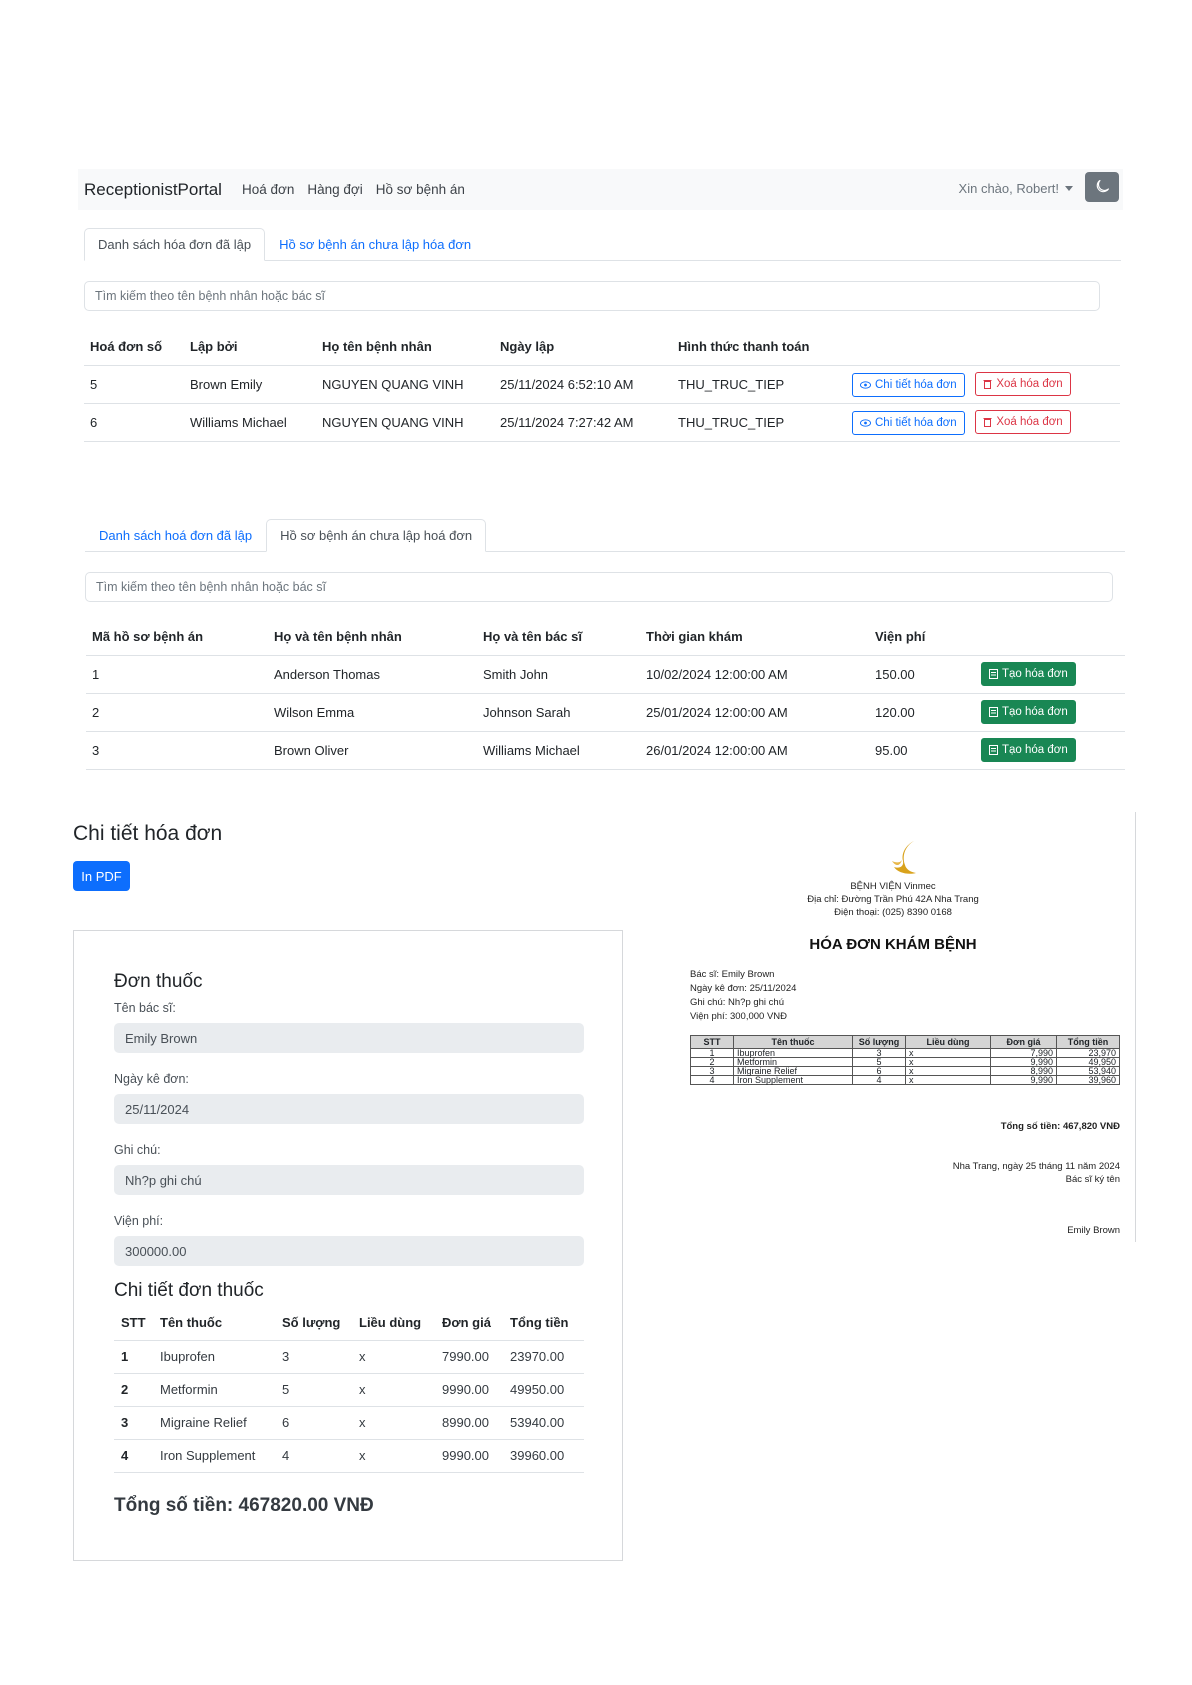 This screenshot has width=1192, height=1685. I want to click on doctor-field: Emily Brown, so click(349, 1038).